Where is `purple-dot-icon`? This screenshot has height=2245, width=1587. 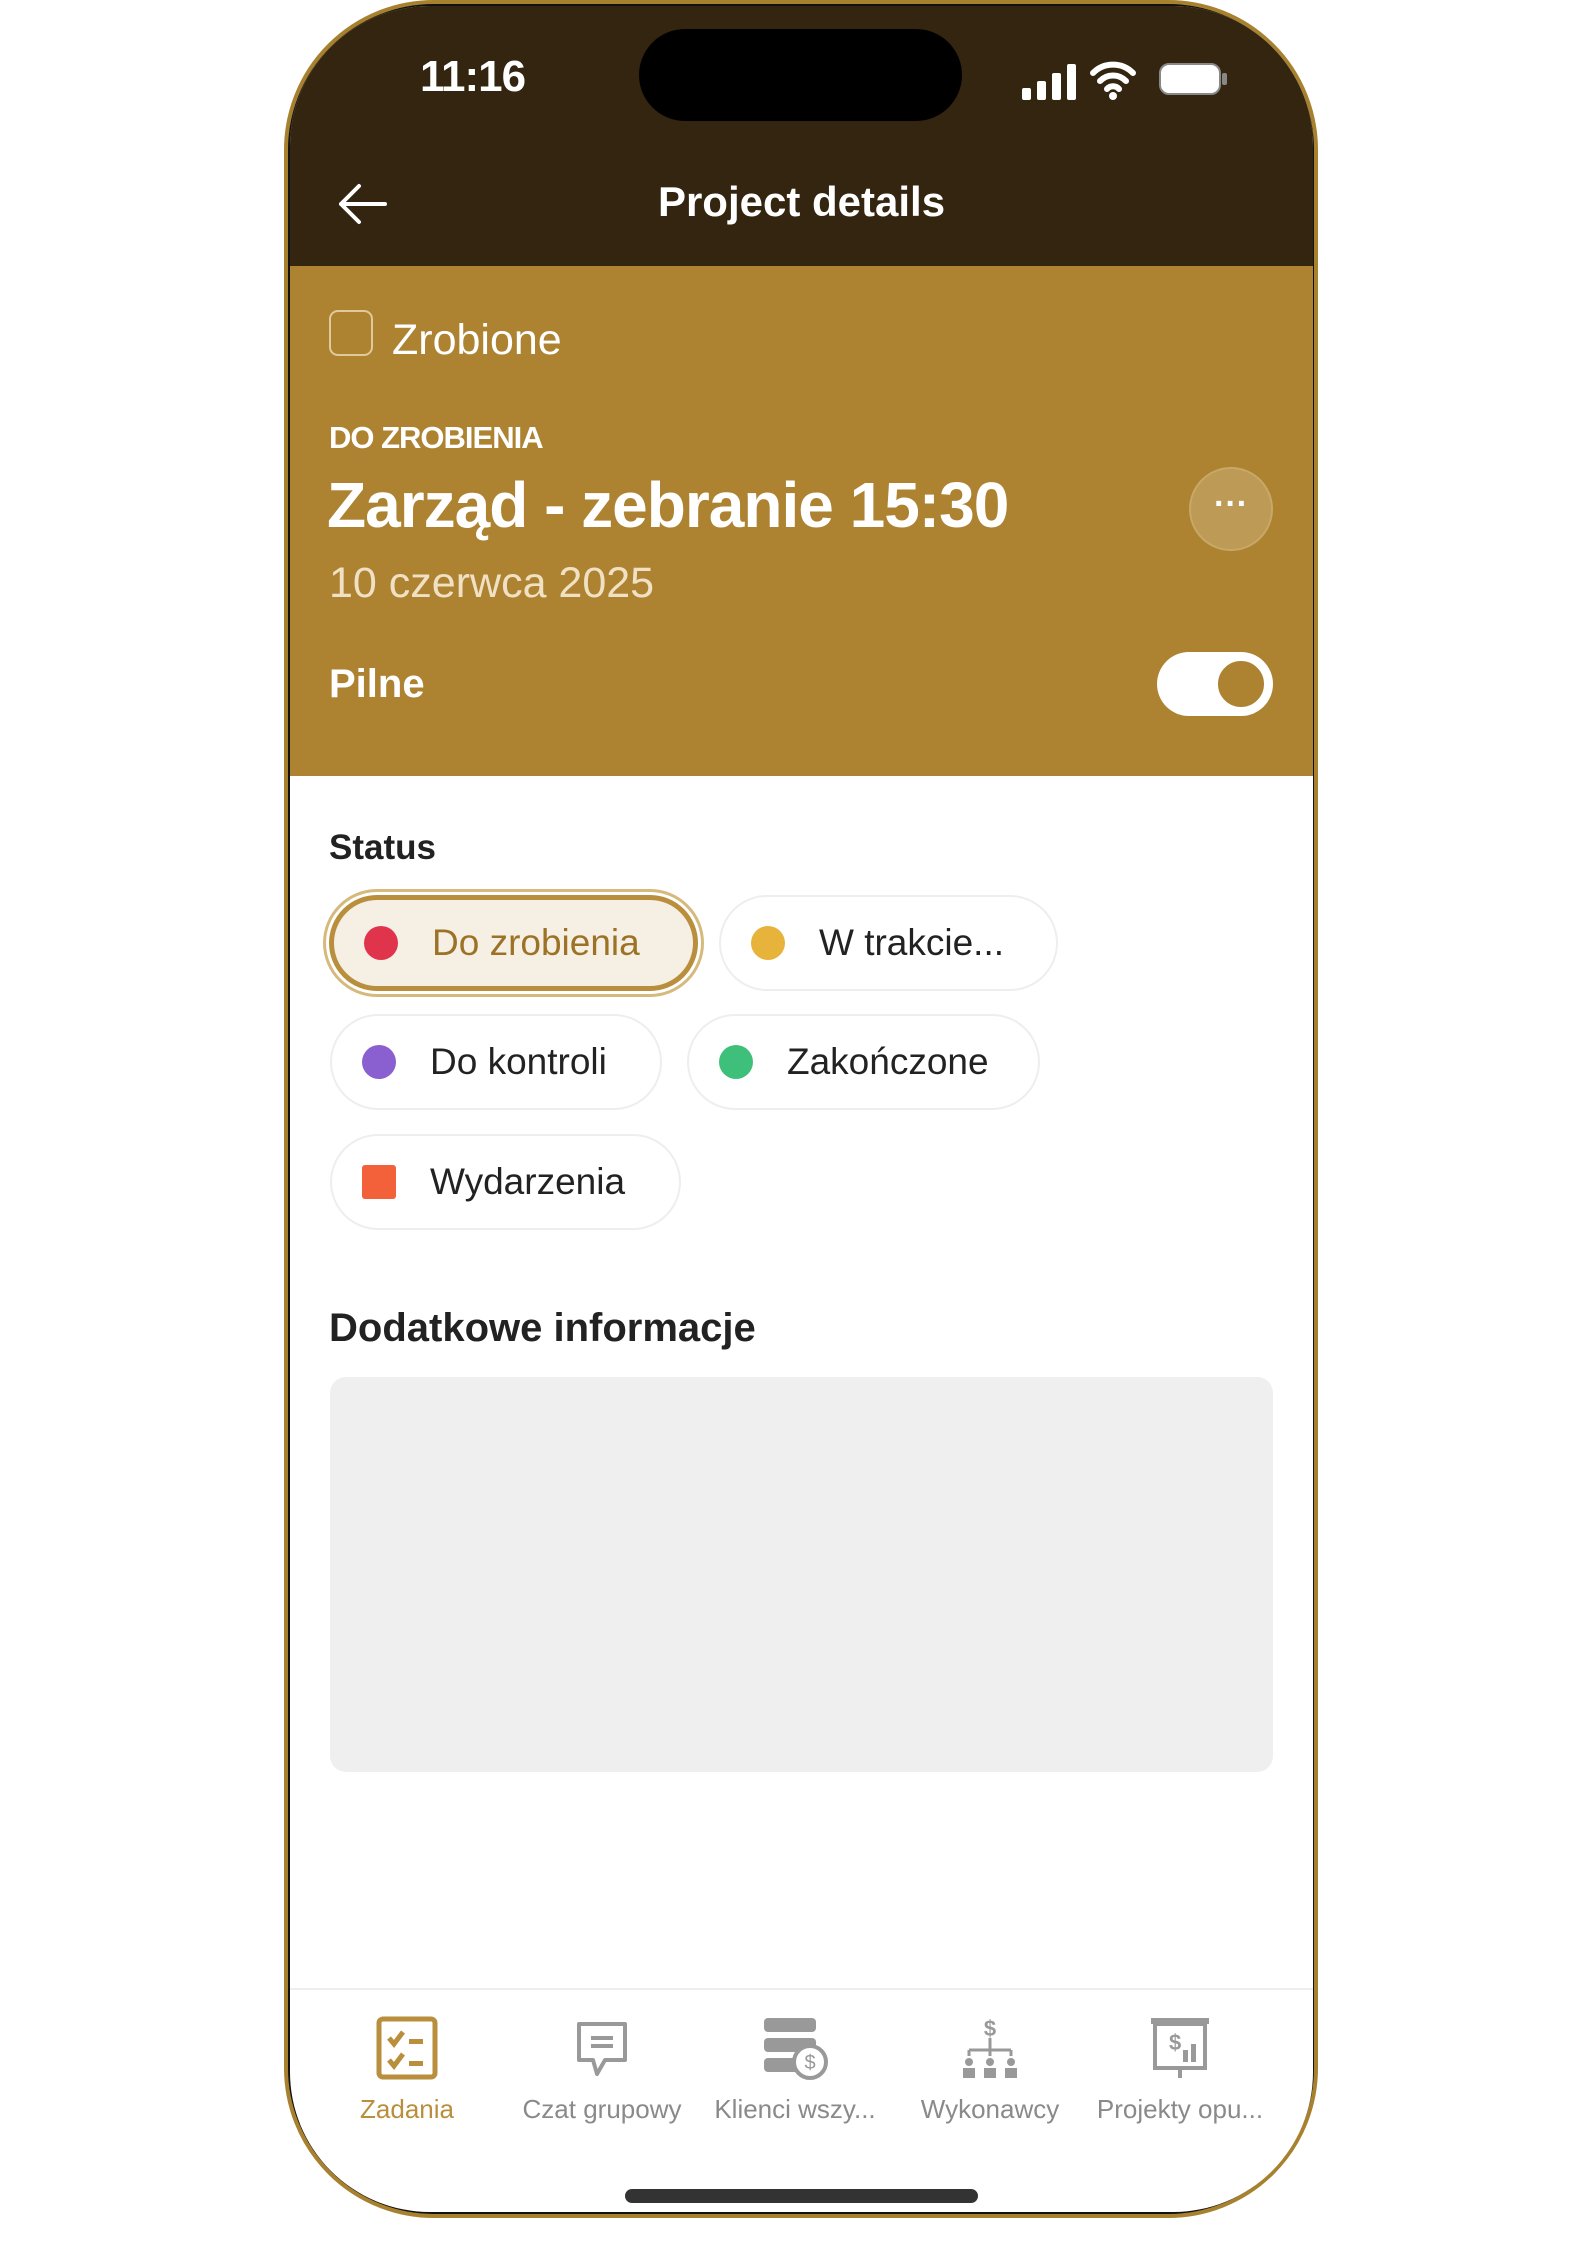
purple-dot-icon is located at coordinates (379, 1062).